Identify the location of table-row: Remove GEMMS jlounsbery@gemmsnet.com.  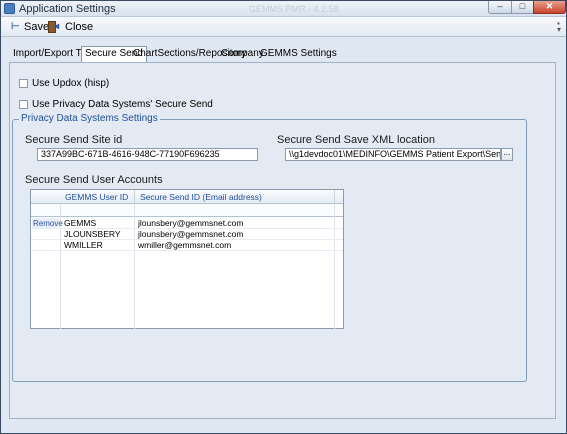
(187, 223).